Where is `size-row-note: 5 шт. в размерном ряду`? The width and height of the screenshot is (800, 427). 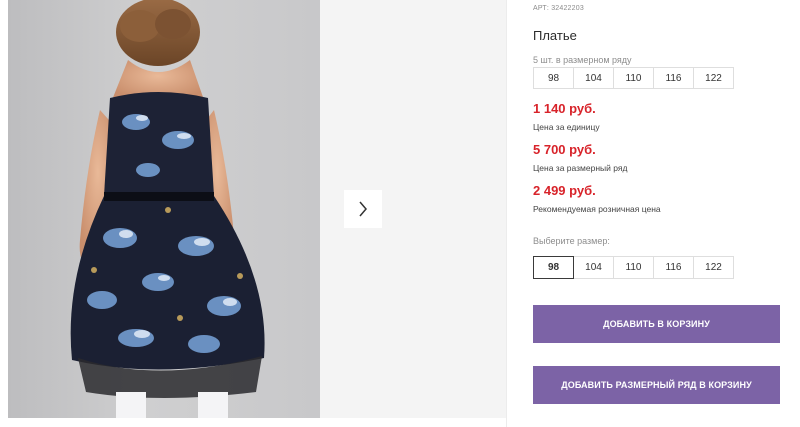 size-row-note: 5 шт. в размерном ряду is located at coordinates (582, 60).